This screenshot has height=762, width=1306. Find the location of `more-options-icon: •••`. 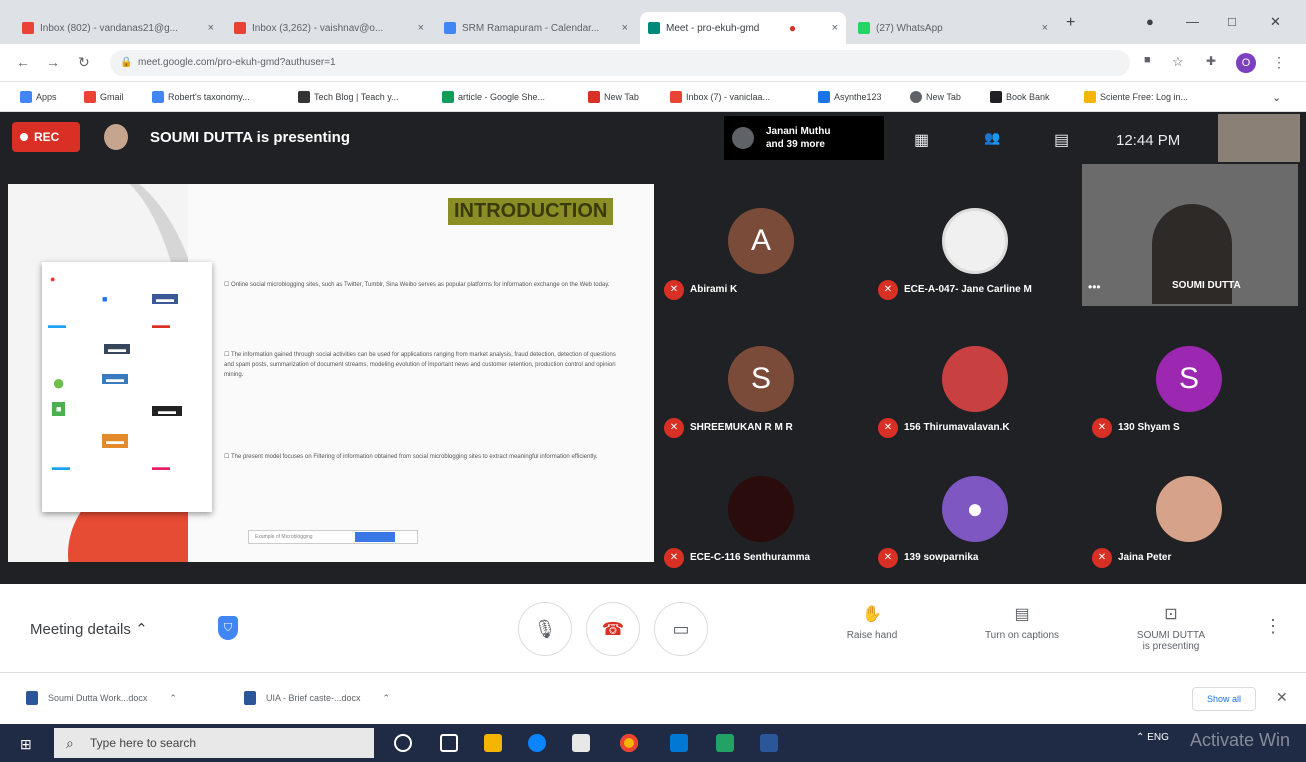

more-options-icon: ••• is located at coordinates (1094, 287).